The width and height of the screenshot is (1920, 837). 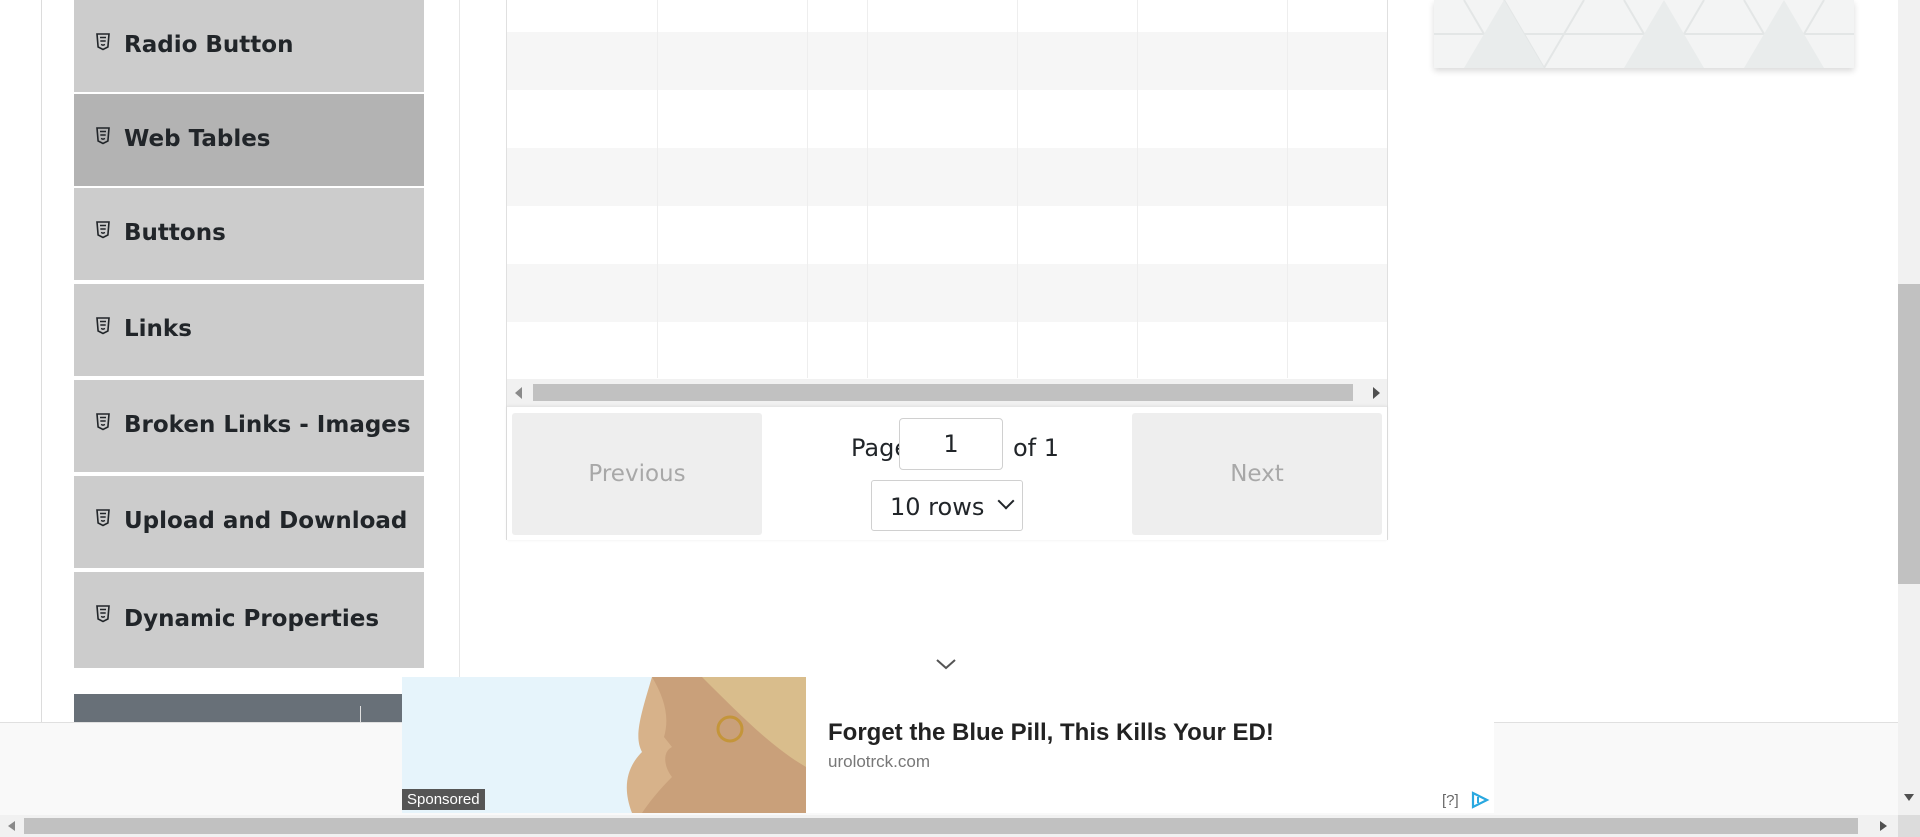 I want to click on sponsored-label: Sponsored, so click(x=443, y=799).